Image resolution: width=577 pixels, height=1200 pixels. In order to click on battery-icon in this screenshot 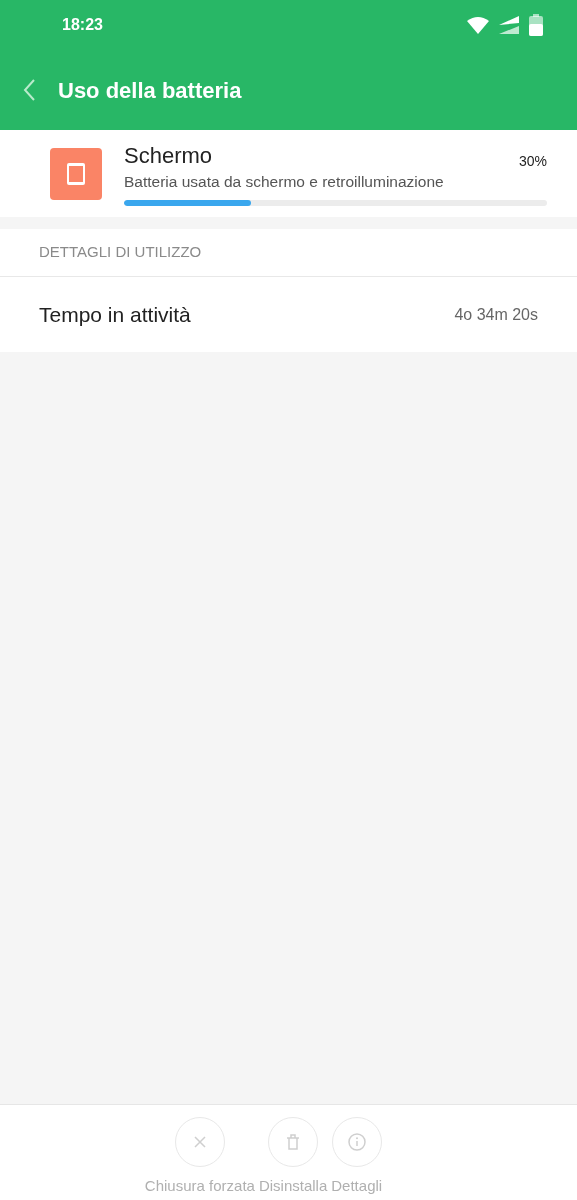, I will do `click(536, 25)`.